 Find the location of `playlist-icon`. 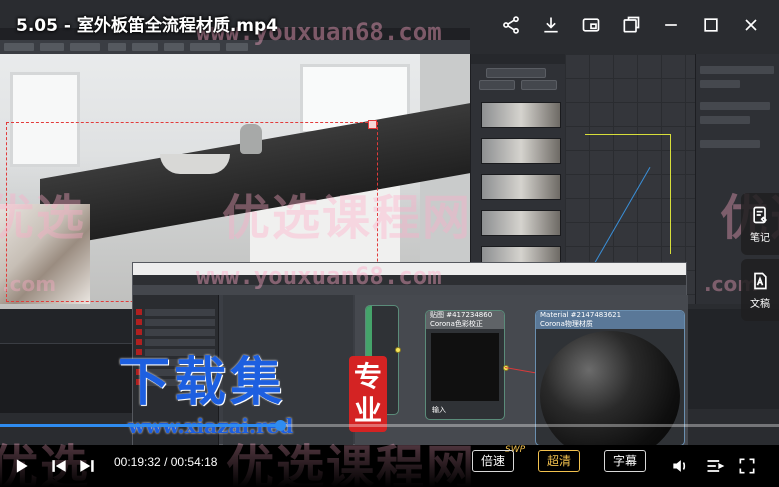

playlist-icon is located at coordinates (716, 466).